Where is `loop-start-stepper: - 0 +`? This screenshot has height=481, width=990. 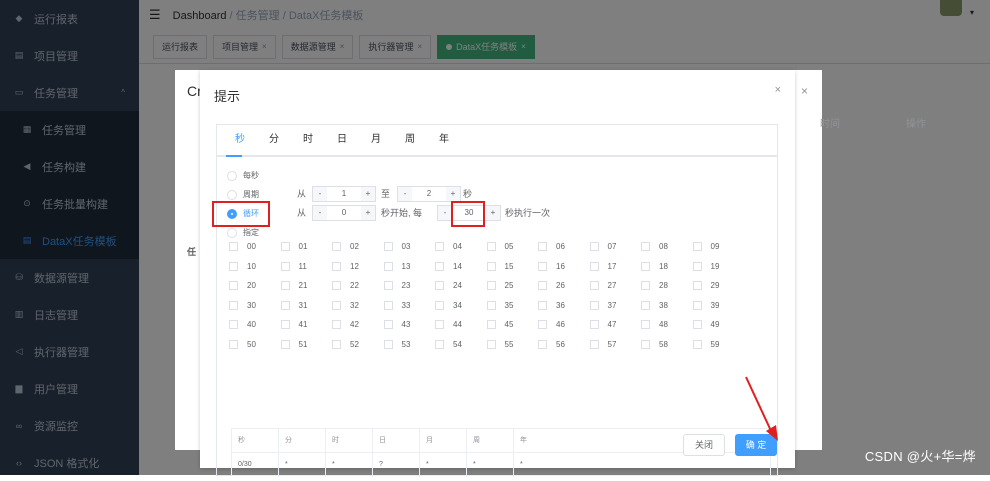
loop-start-stepper: - 0 + is located at coordinates (344, 213).